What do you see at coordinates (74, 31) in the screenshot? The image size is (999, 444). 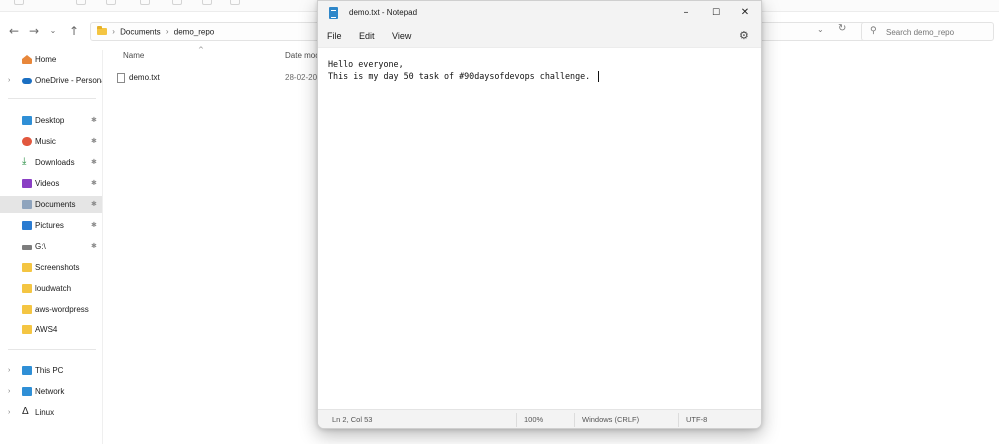 I see `up-arrow-icon: ↑` at bounding box center [74, 31].